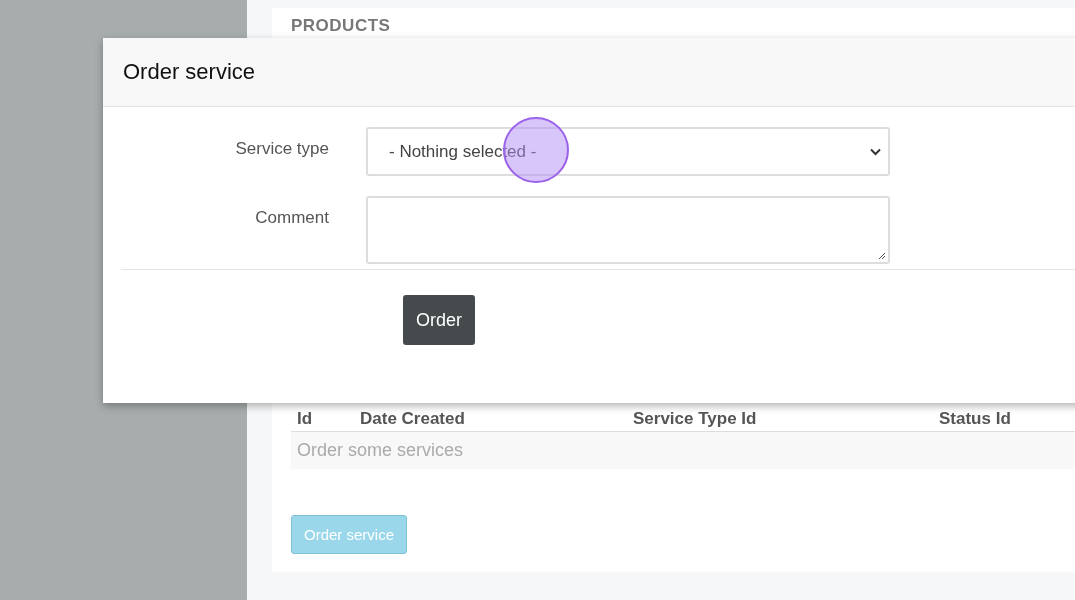 This screenshot has height=600, width=1075. I want to click on field-label: Comment, so click(292, 218).